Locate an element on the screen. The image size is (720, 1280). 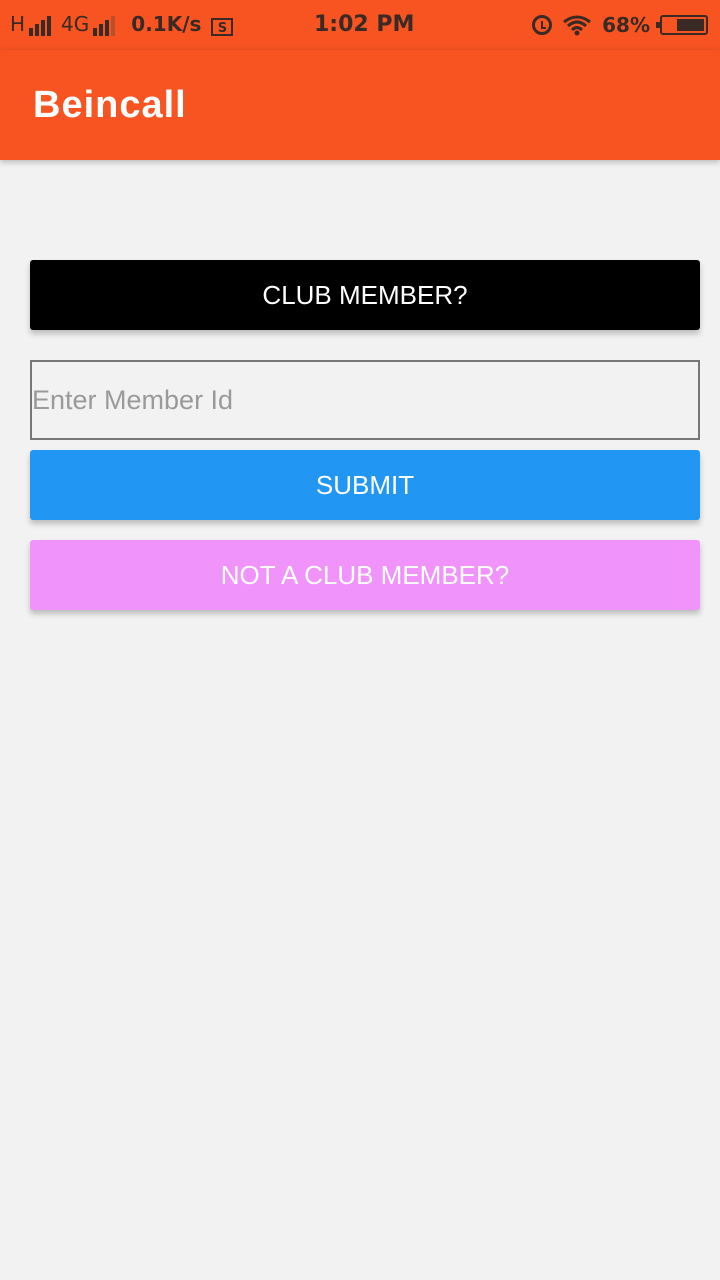
alarm-icon is located at coordinates (542, 25).